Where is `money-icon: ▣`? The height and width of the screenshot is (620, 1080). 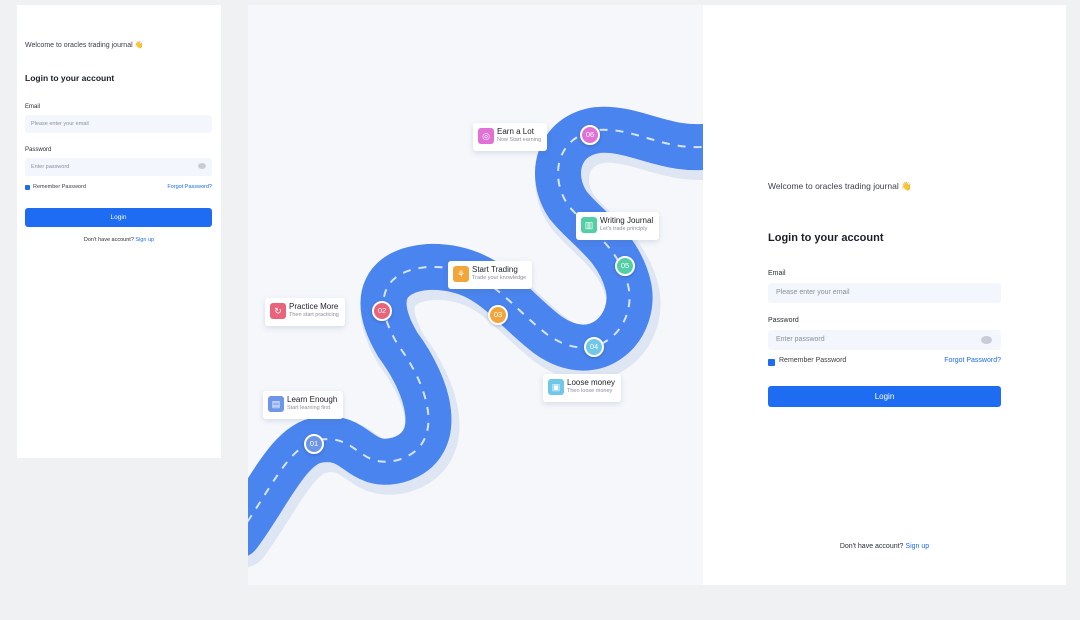 money-icon: ▣ is located at coordinates (556, 387).